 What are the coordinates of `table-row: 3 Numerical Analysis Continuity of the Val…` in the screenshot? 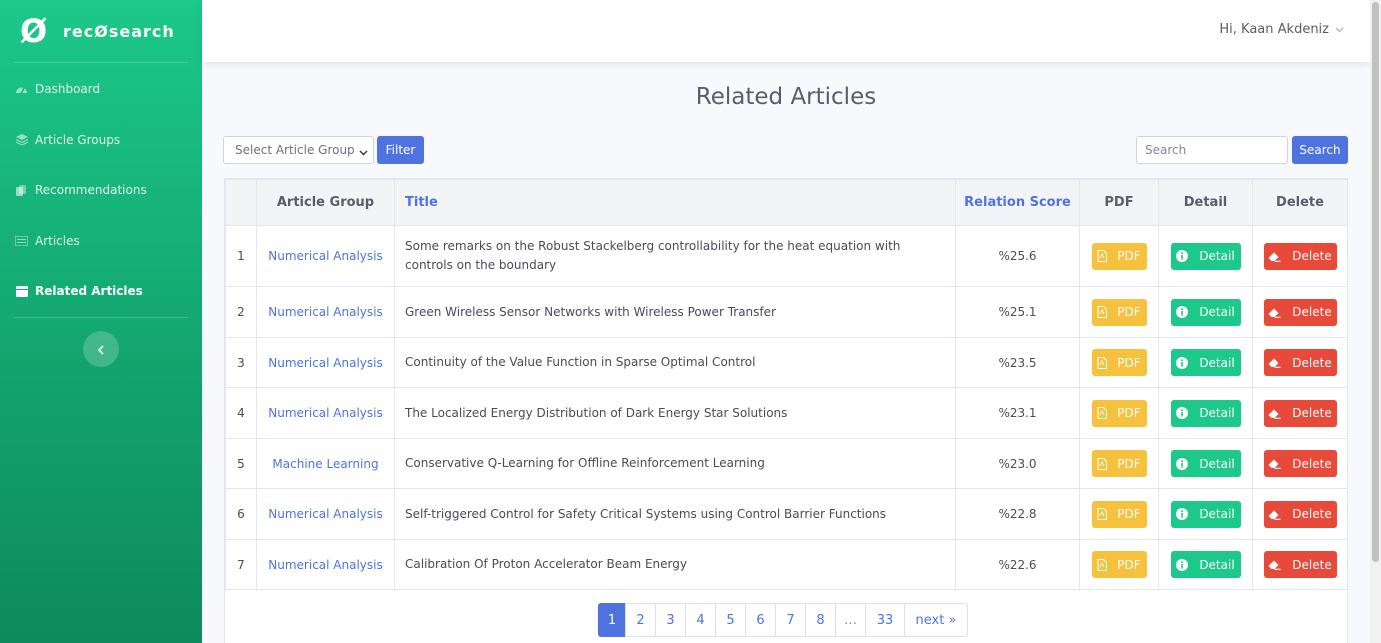 It's located at (786, 362).